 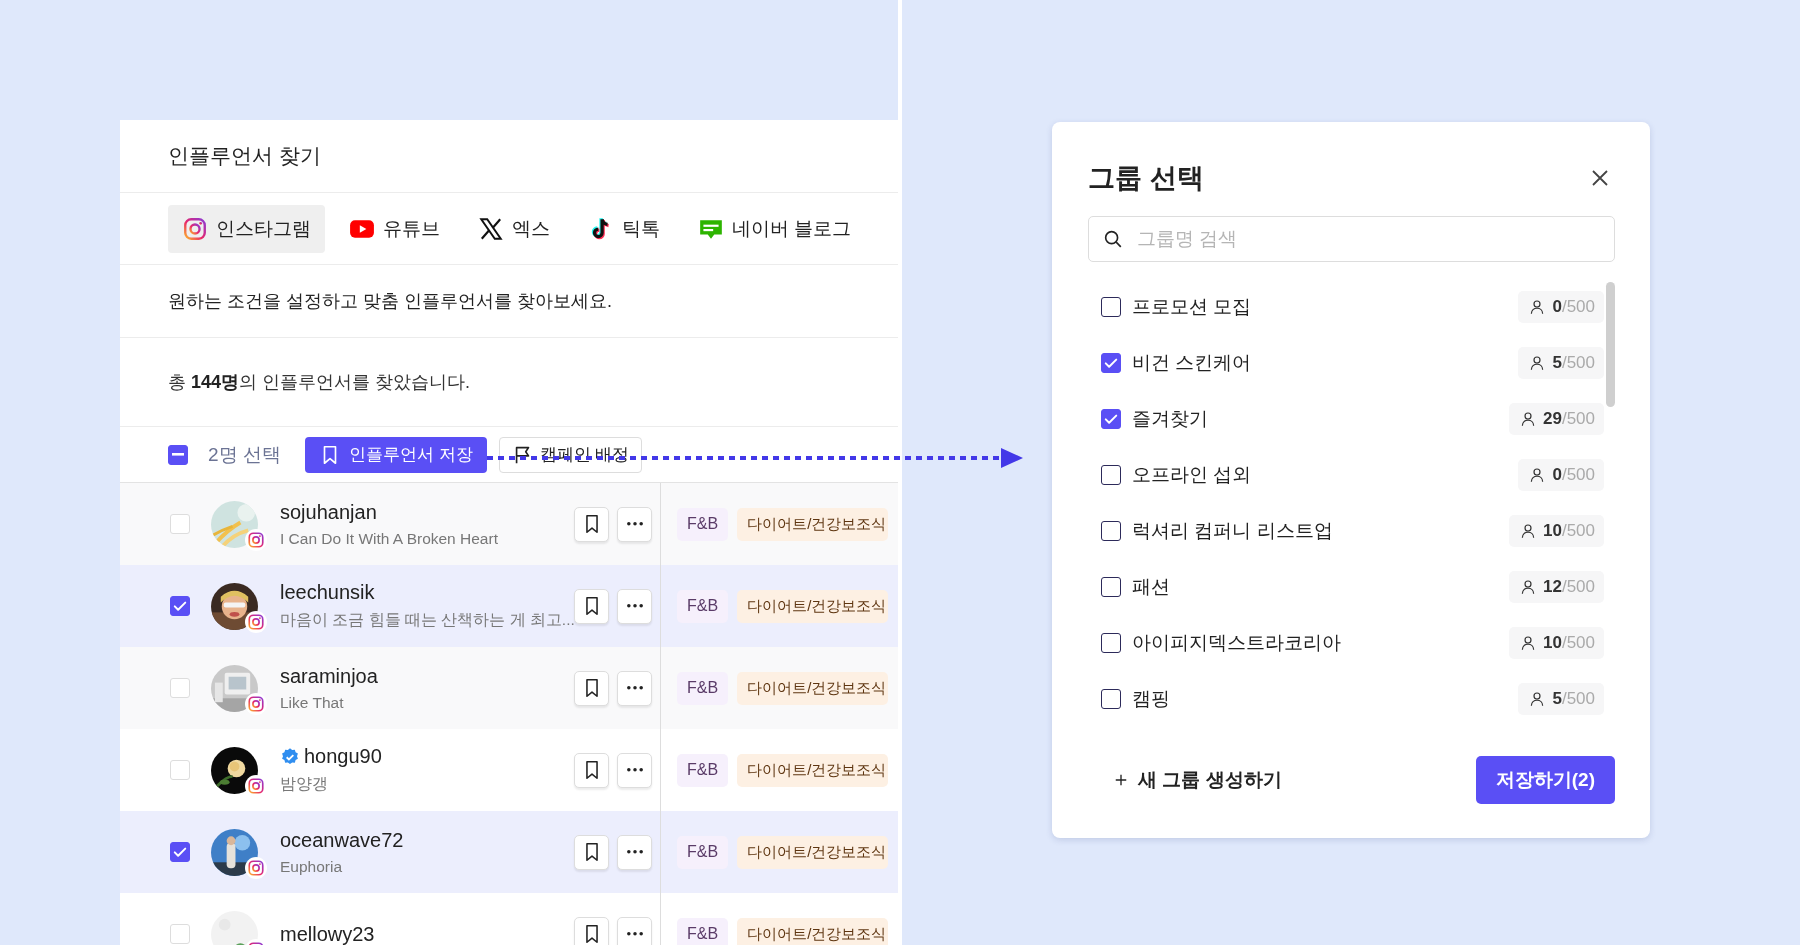 What do you see at coordinates (389, 538) in the screenshot?
I see `influencer-bio: I Can Do It With A Broken Heart` at bounding box center [389, 538].